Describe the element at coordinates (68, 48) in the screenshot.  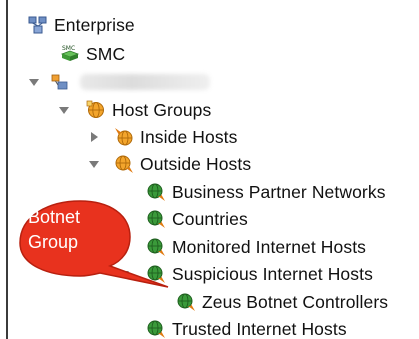
I see `smc-badge-text: SMC` at that location.